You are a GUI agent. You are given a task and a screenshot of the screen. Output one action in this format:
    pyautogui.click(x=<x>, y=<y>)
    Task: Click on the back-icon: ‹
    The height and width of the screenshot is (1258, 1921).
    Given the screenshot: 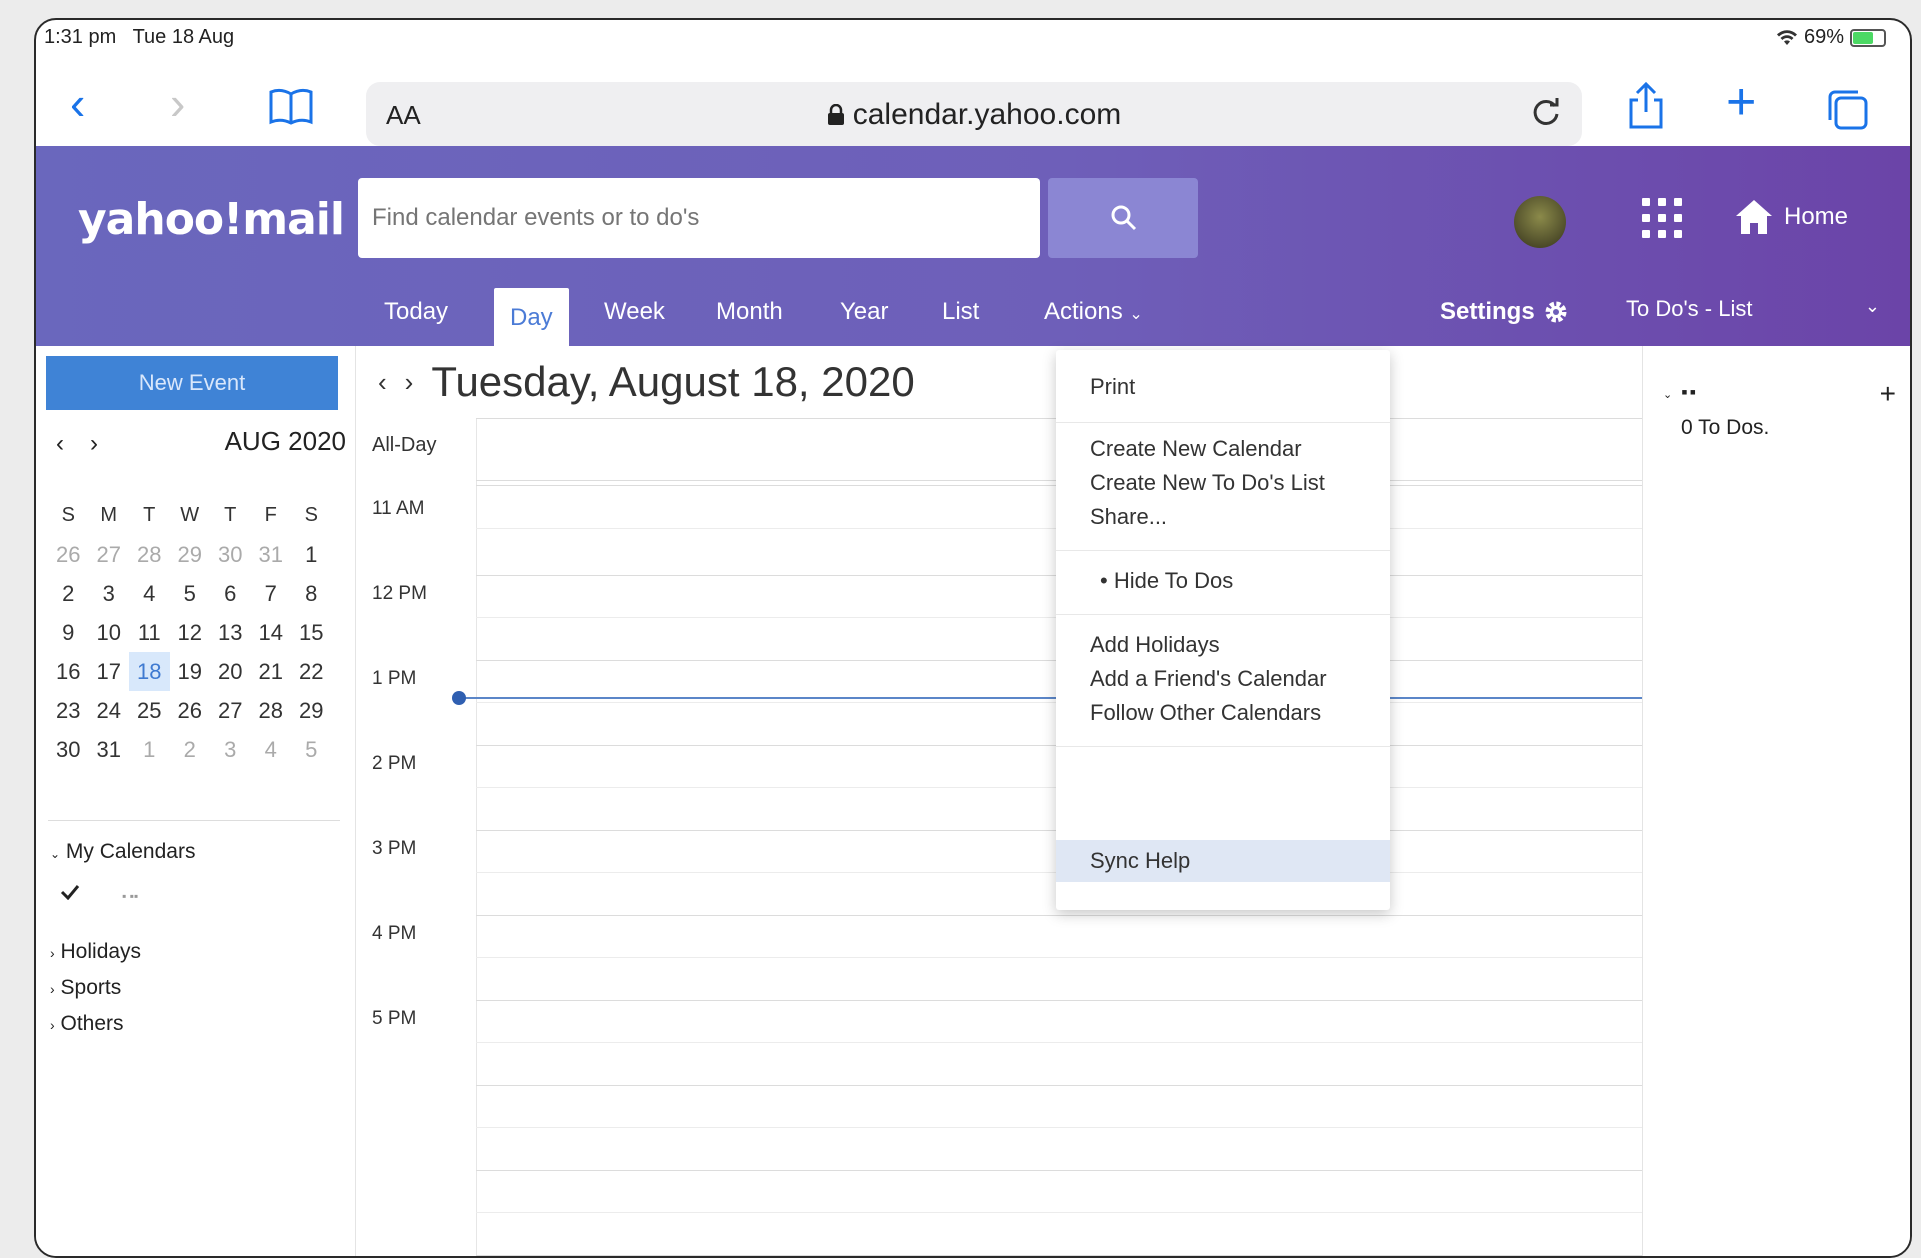 What is the action you would take?
    pyautogui.click(x=77, y=103)
    